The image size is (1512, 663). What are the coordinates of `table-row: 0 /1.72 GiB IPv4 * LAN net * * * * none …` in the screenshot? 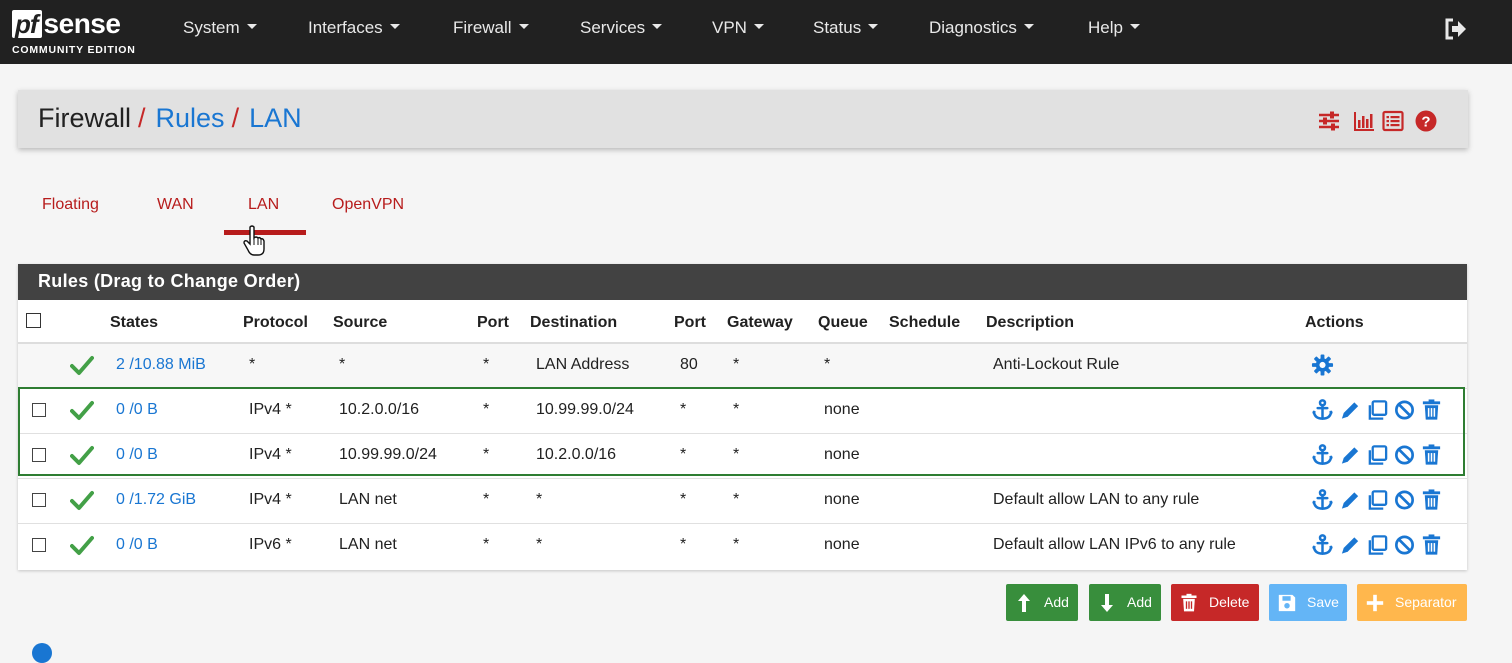 It's located at (742, 501).